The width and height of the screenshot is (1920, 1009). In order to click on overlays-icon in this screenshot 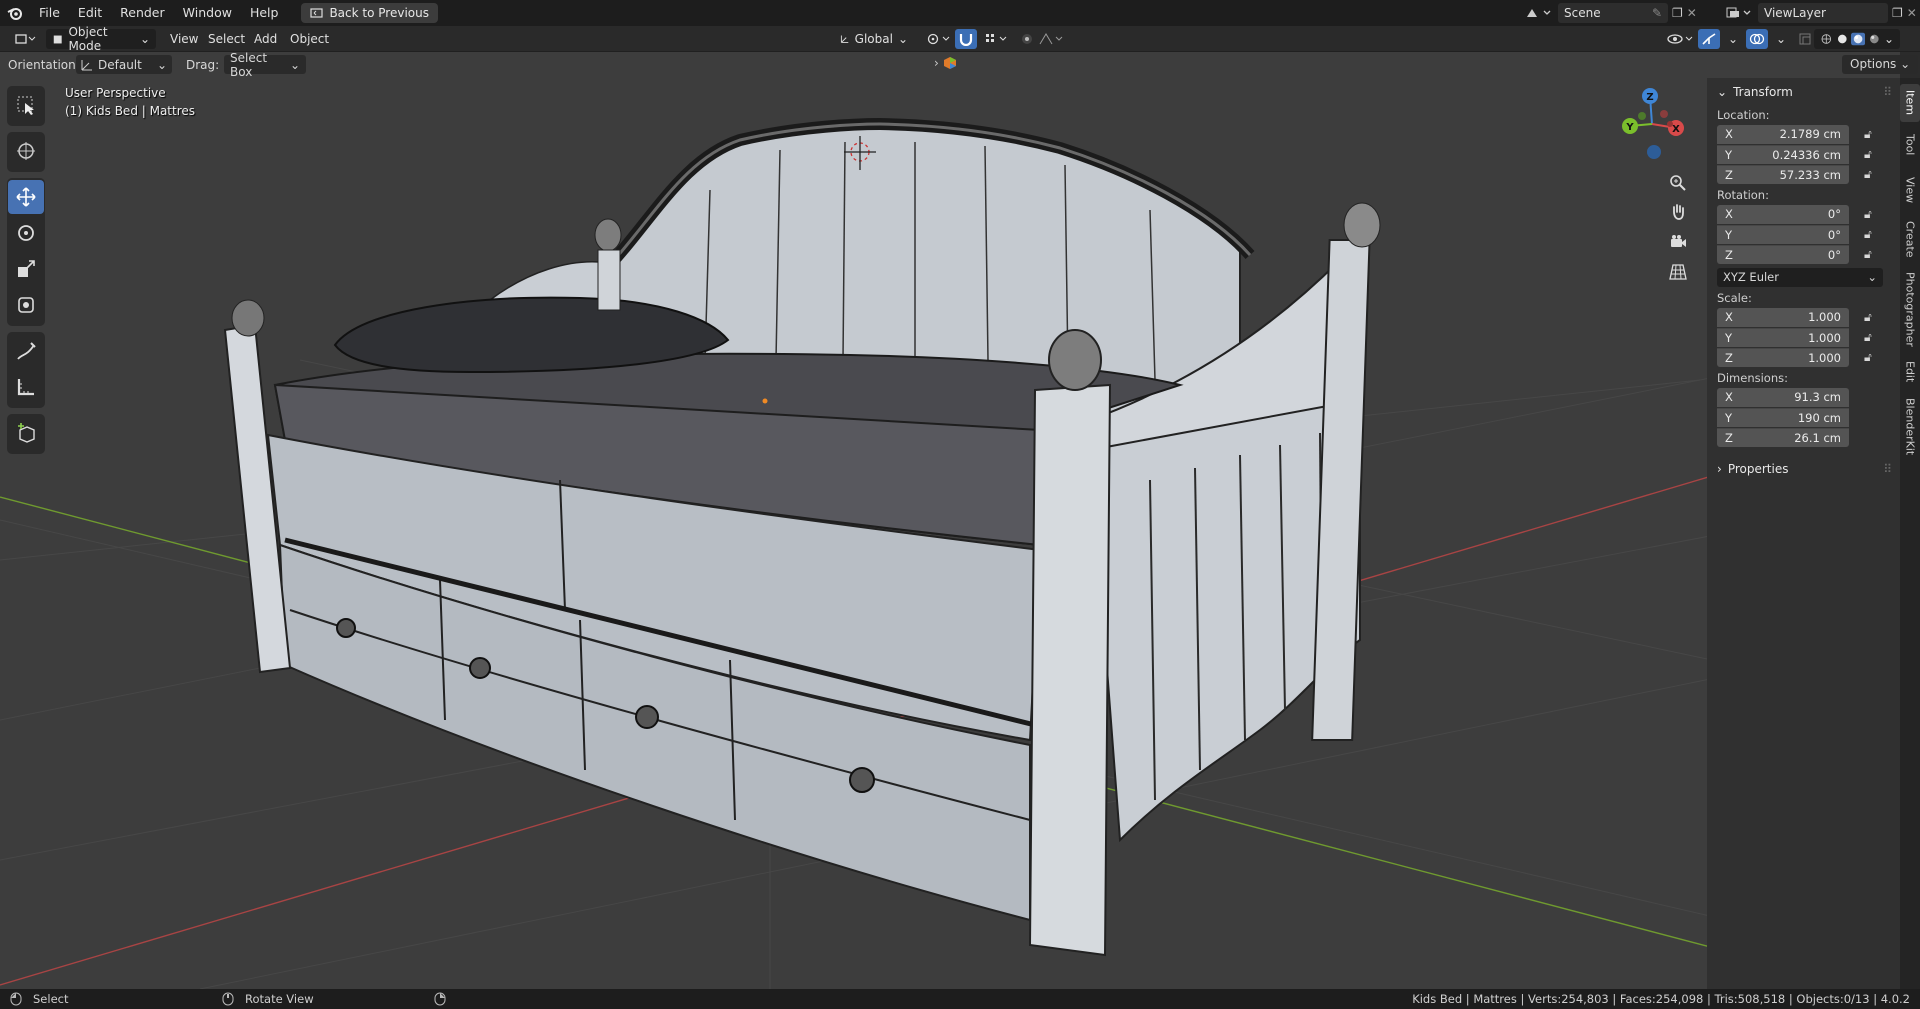, I will do `click(1757, 39)`.